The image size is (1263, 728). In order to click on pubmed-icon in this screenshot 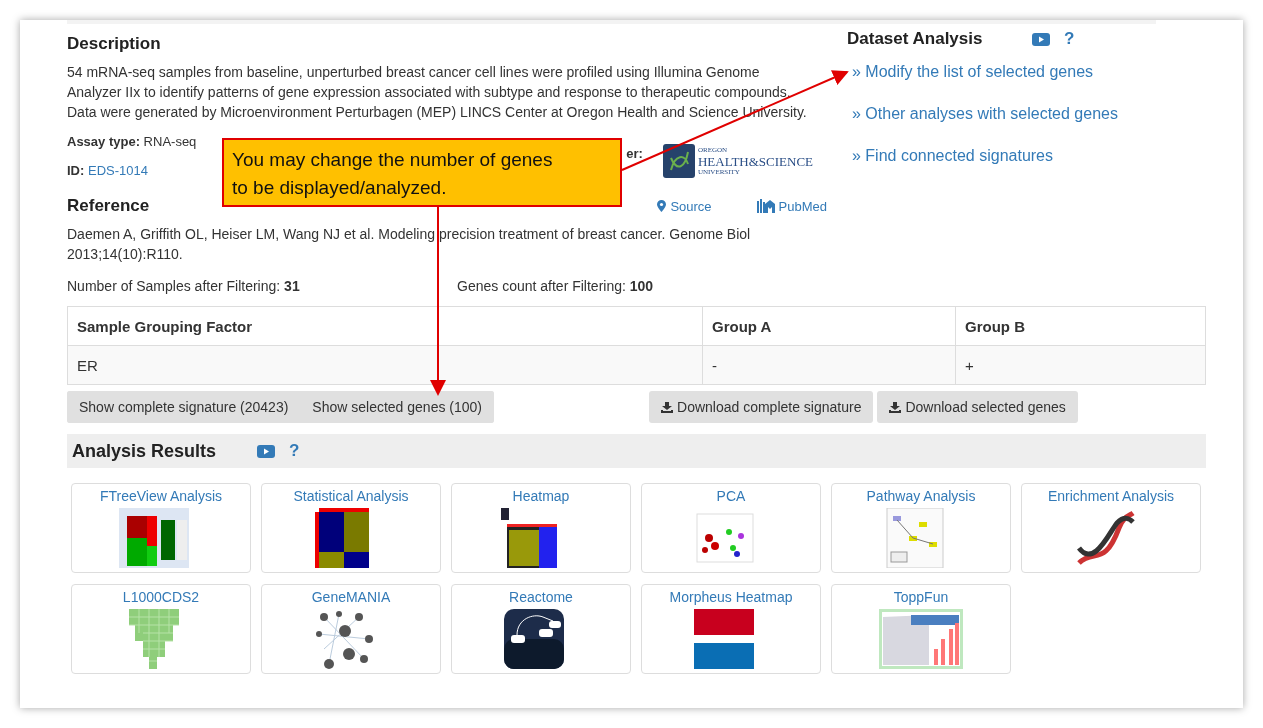, I will do `click(765, 206)`.